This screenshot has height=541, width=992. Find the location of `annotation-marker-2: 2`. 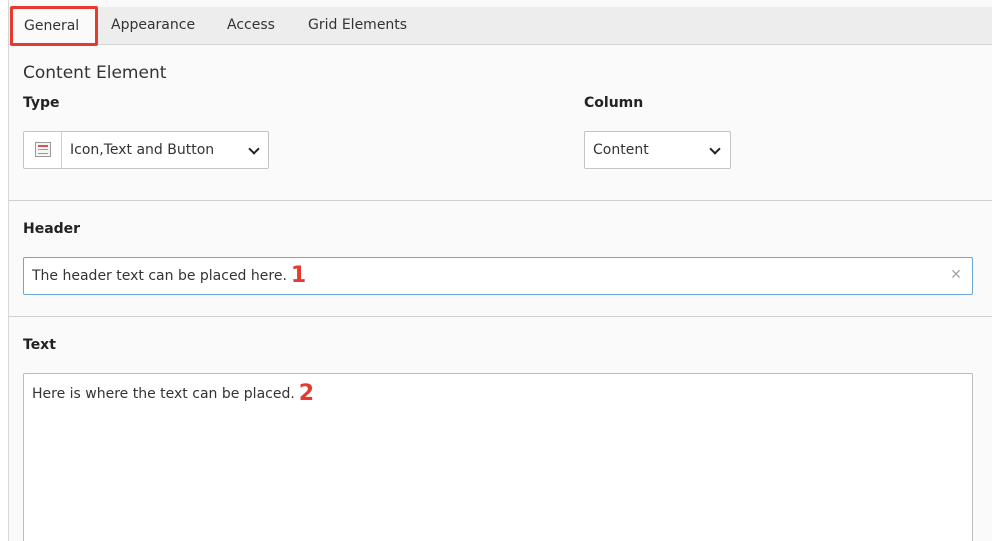

annotation-marker-2: 2 is located at coordinates (306, 393).